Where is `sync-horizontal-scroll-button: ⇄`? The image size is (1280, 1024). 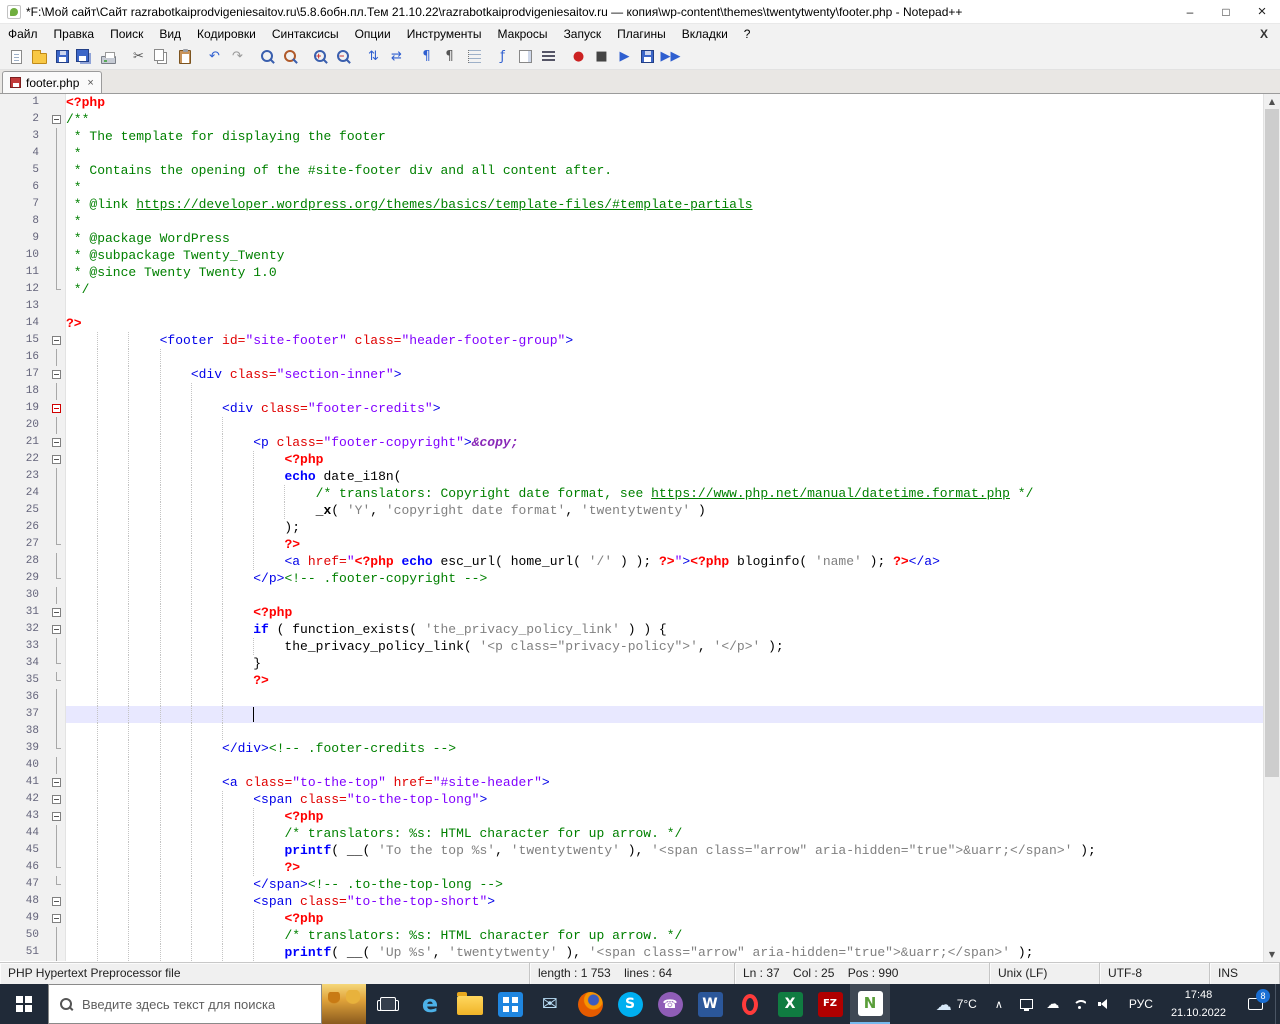
sync-horizontal-scroll-button: ⇄ is located at coordinates (396, 57).